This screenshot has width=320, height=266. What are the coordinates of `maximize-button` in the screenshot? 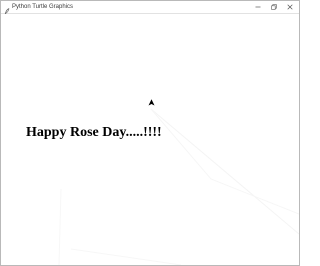 It's located at (274, 7).